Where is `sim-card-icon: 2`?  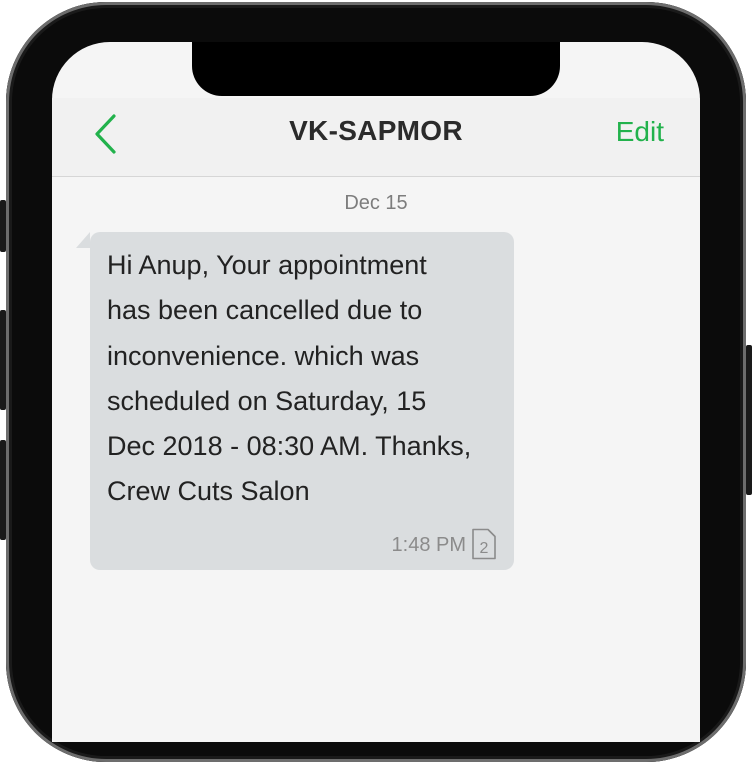 sim-card-icon: 2 is located at coordinates (484, 544).